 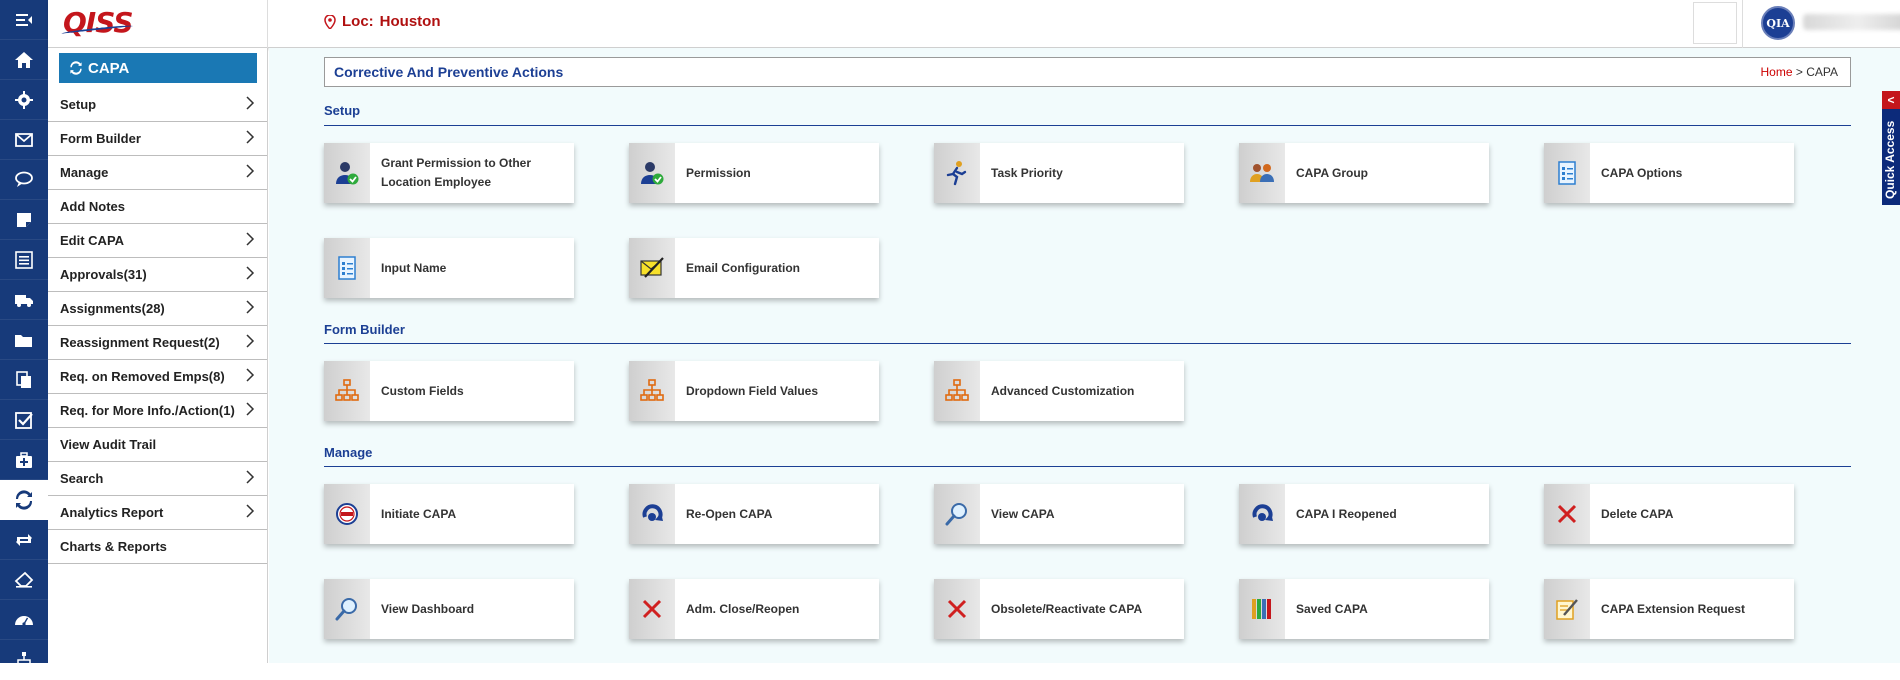 I want to click on menu-item-approvals: Approvals(31), so click(x=157, y=275).